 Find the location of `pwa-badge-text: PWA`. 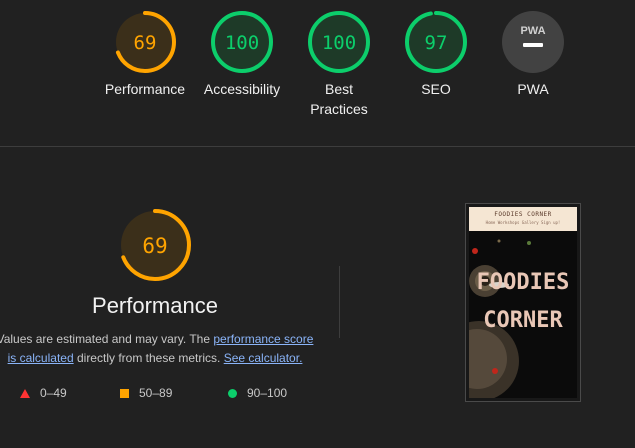

pwa-badge-text: PWA is located at coordinates (532, 31).